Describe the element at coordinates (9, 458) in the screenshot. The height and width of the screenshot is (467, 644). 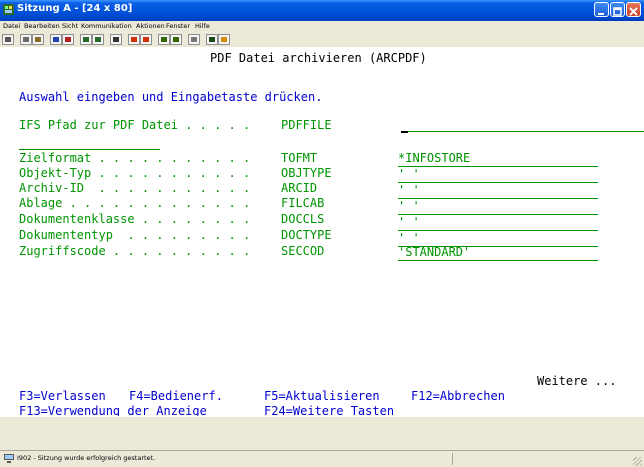
I see `session-status-icon` at that location.